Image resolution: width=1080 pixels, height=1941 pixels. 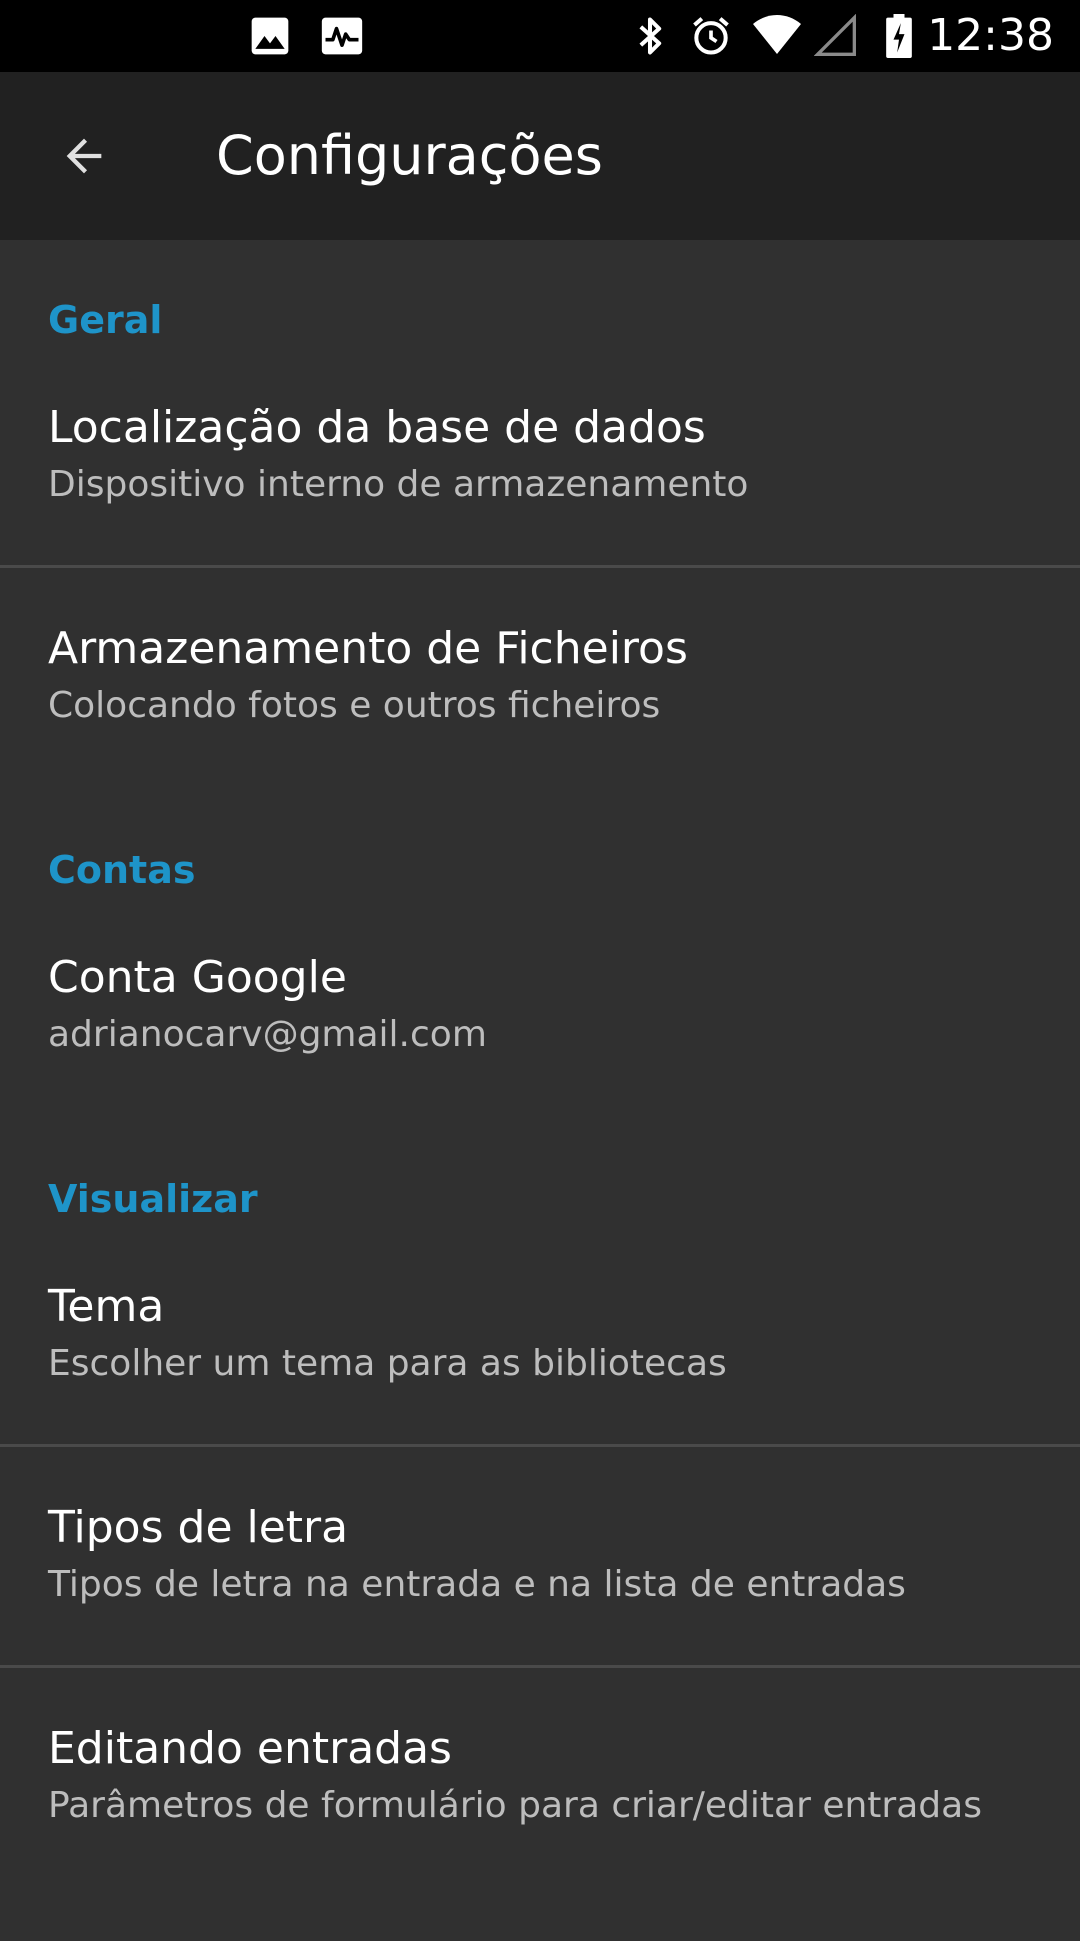 What do you see at coordinates (354, 705) in the screenshot?
I see `pref-summary: Colocando fotos e outros ficheiros` at bounding box center [354, 705].